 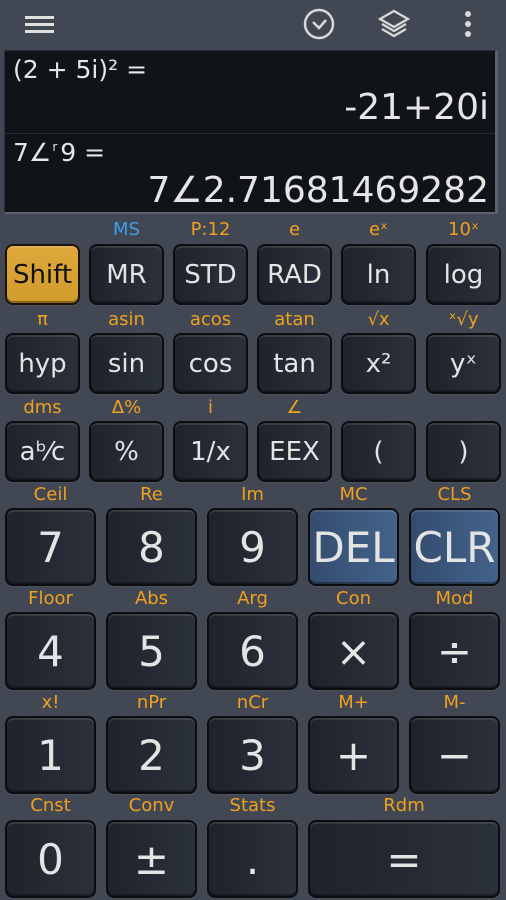 What do you see at coordinates (454, 651) in the screenshot?
I see `key-divide: ÷` at bounding box center [454, 651].